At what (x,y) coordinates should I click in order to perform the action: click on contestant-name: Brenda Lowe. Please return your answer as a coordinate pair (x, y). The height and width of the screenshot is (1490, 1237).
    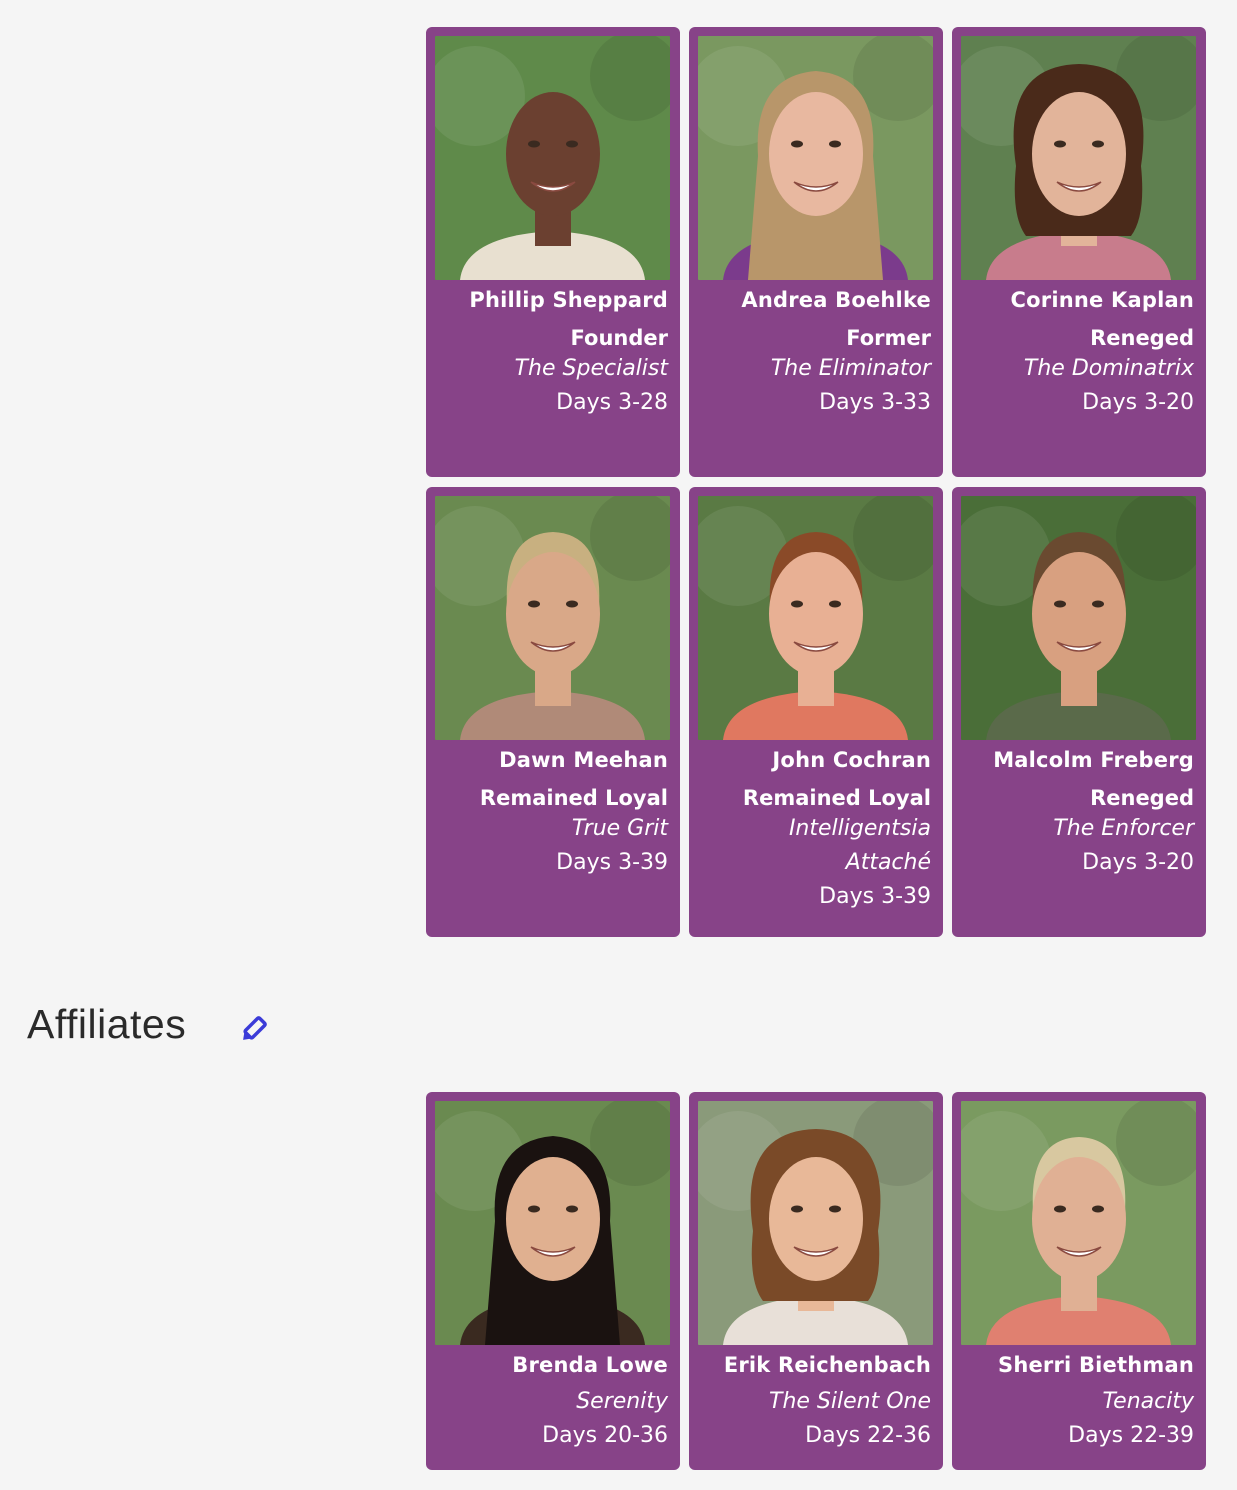
    Looking at the image, I should click on (551, 1365).